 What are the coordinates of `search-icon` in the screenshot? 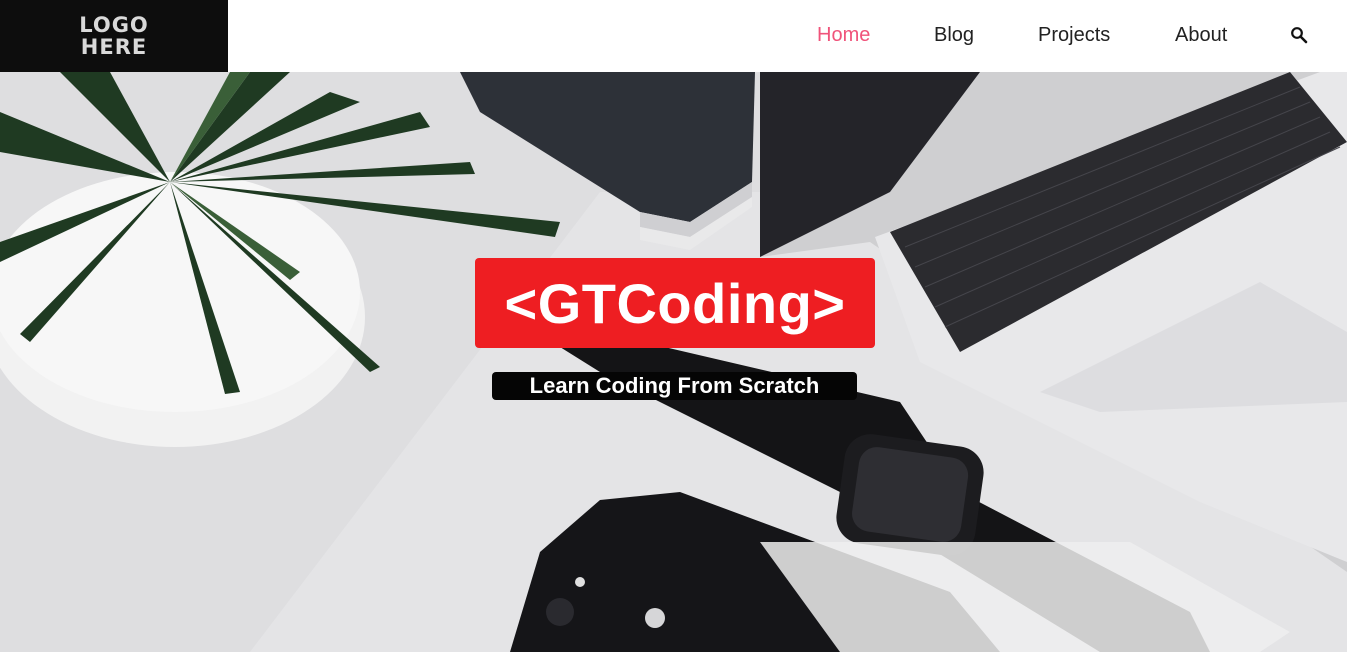 It's located at (1299, 35).